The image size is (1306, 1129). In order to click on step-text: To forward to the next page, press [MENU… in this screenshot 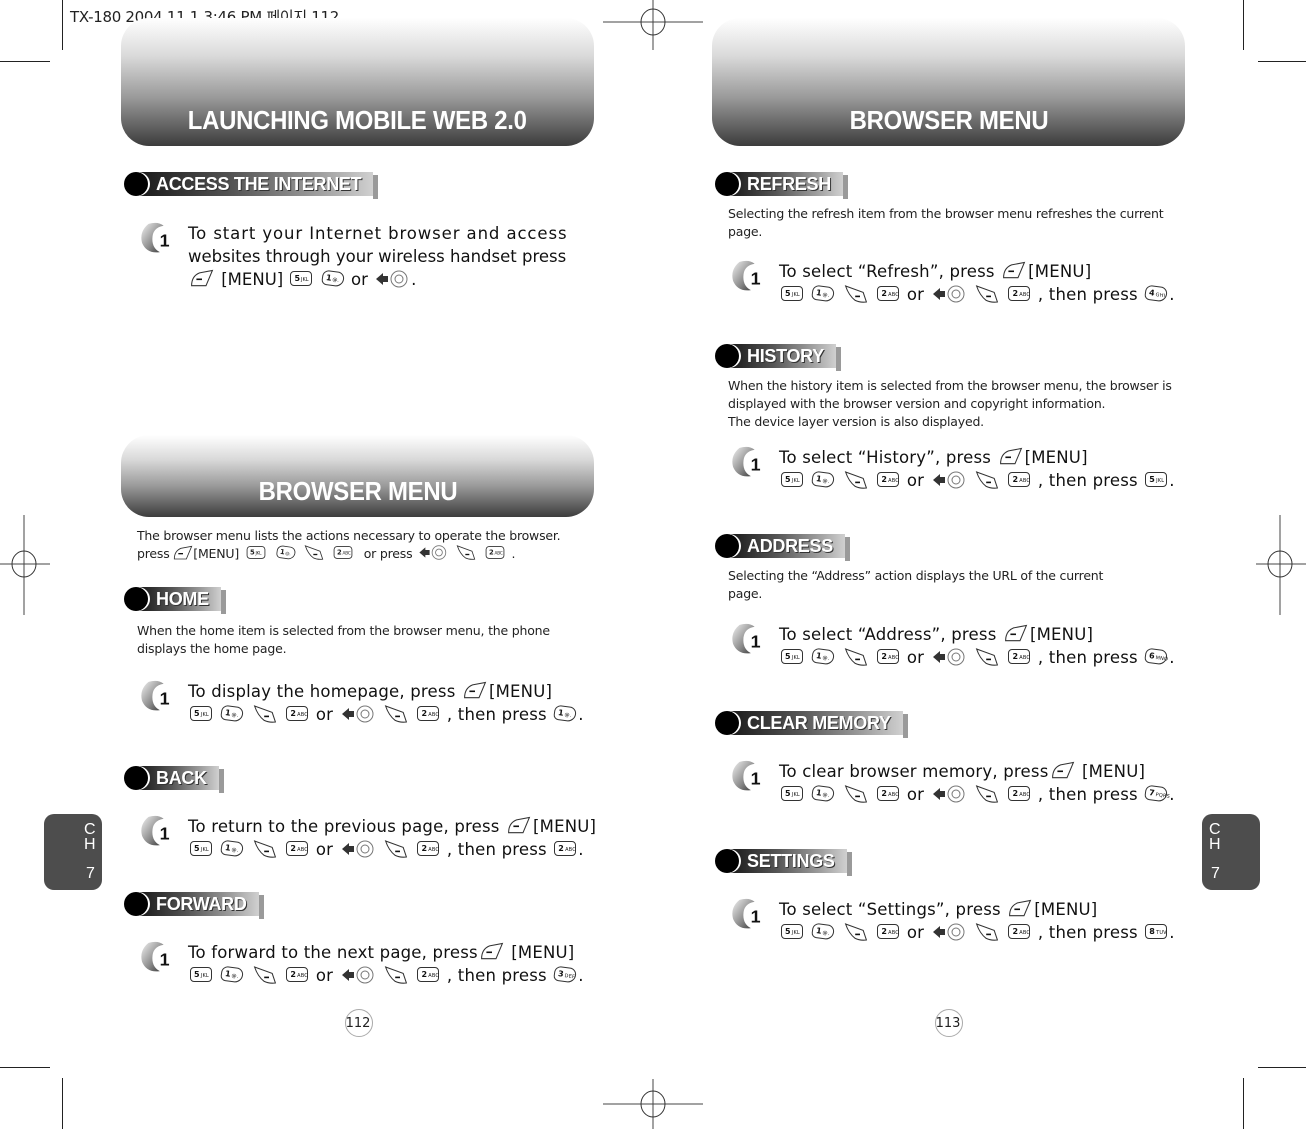, I will do `click(386, 964)`.